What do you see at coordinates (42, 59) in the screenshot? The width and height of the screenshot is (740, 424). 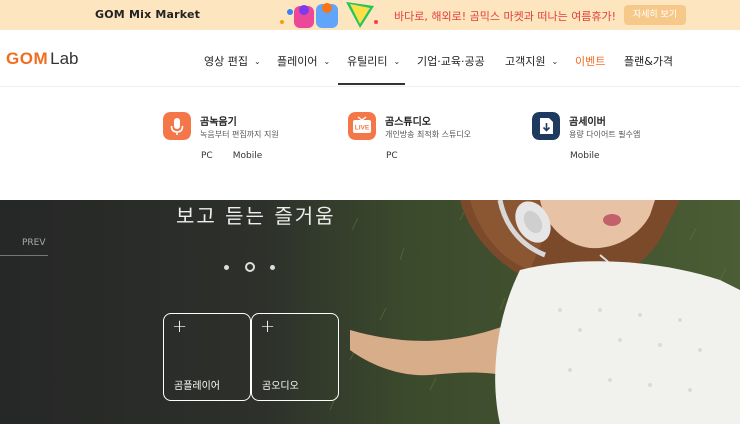 I see `gomlab-logo: GOM Lab` at bounding box center [42, 59].